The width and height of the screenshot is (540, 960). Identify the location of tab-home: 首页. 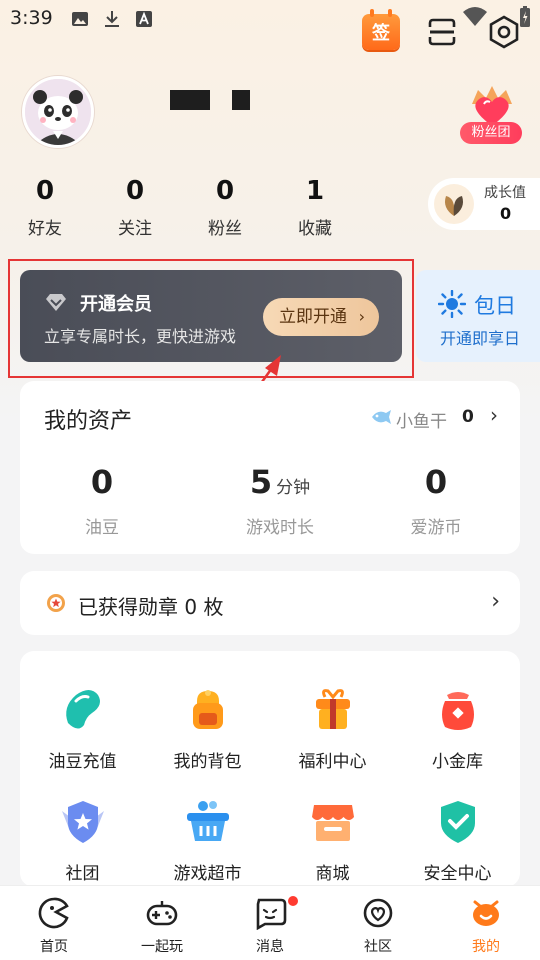
(54, 926).